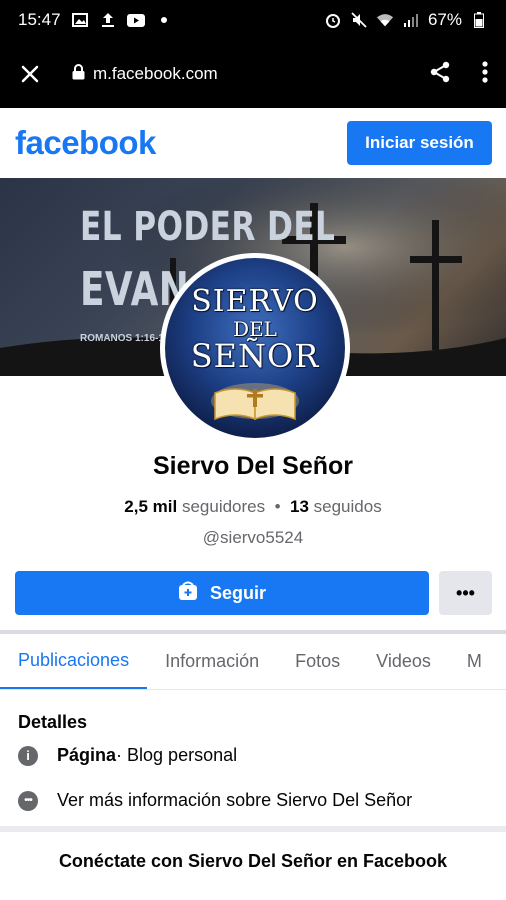 The width and height of the screenshot is (506, 900). I want to click on following-label: seguidos, so click(348, 506).